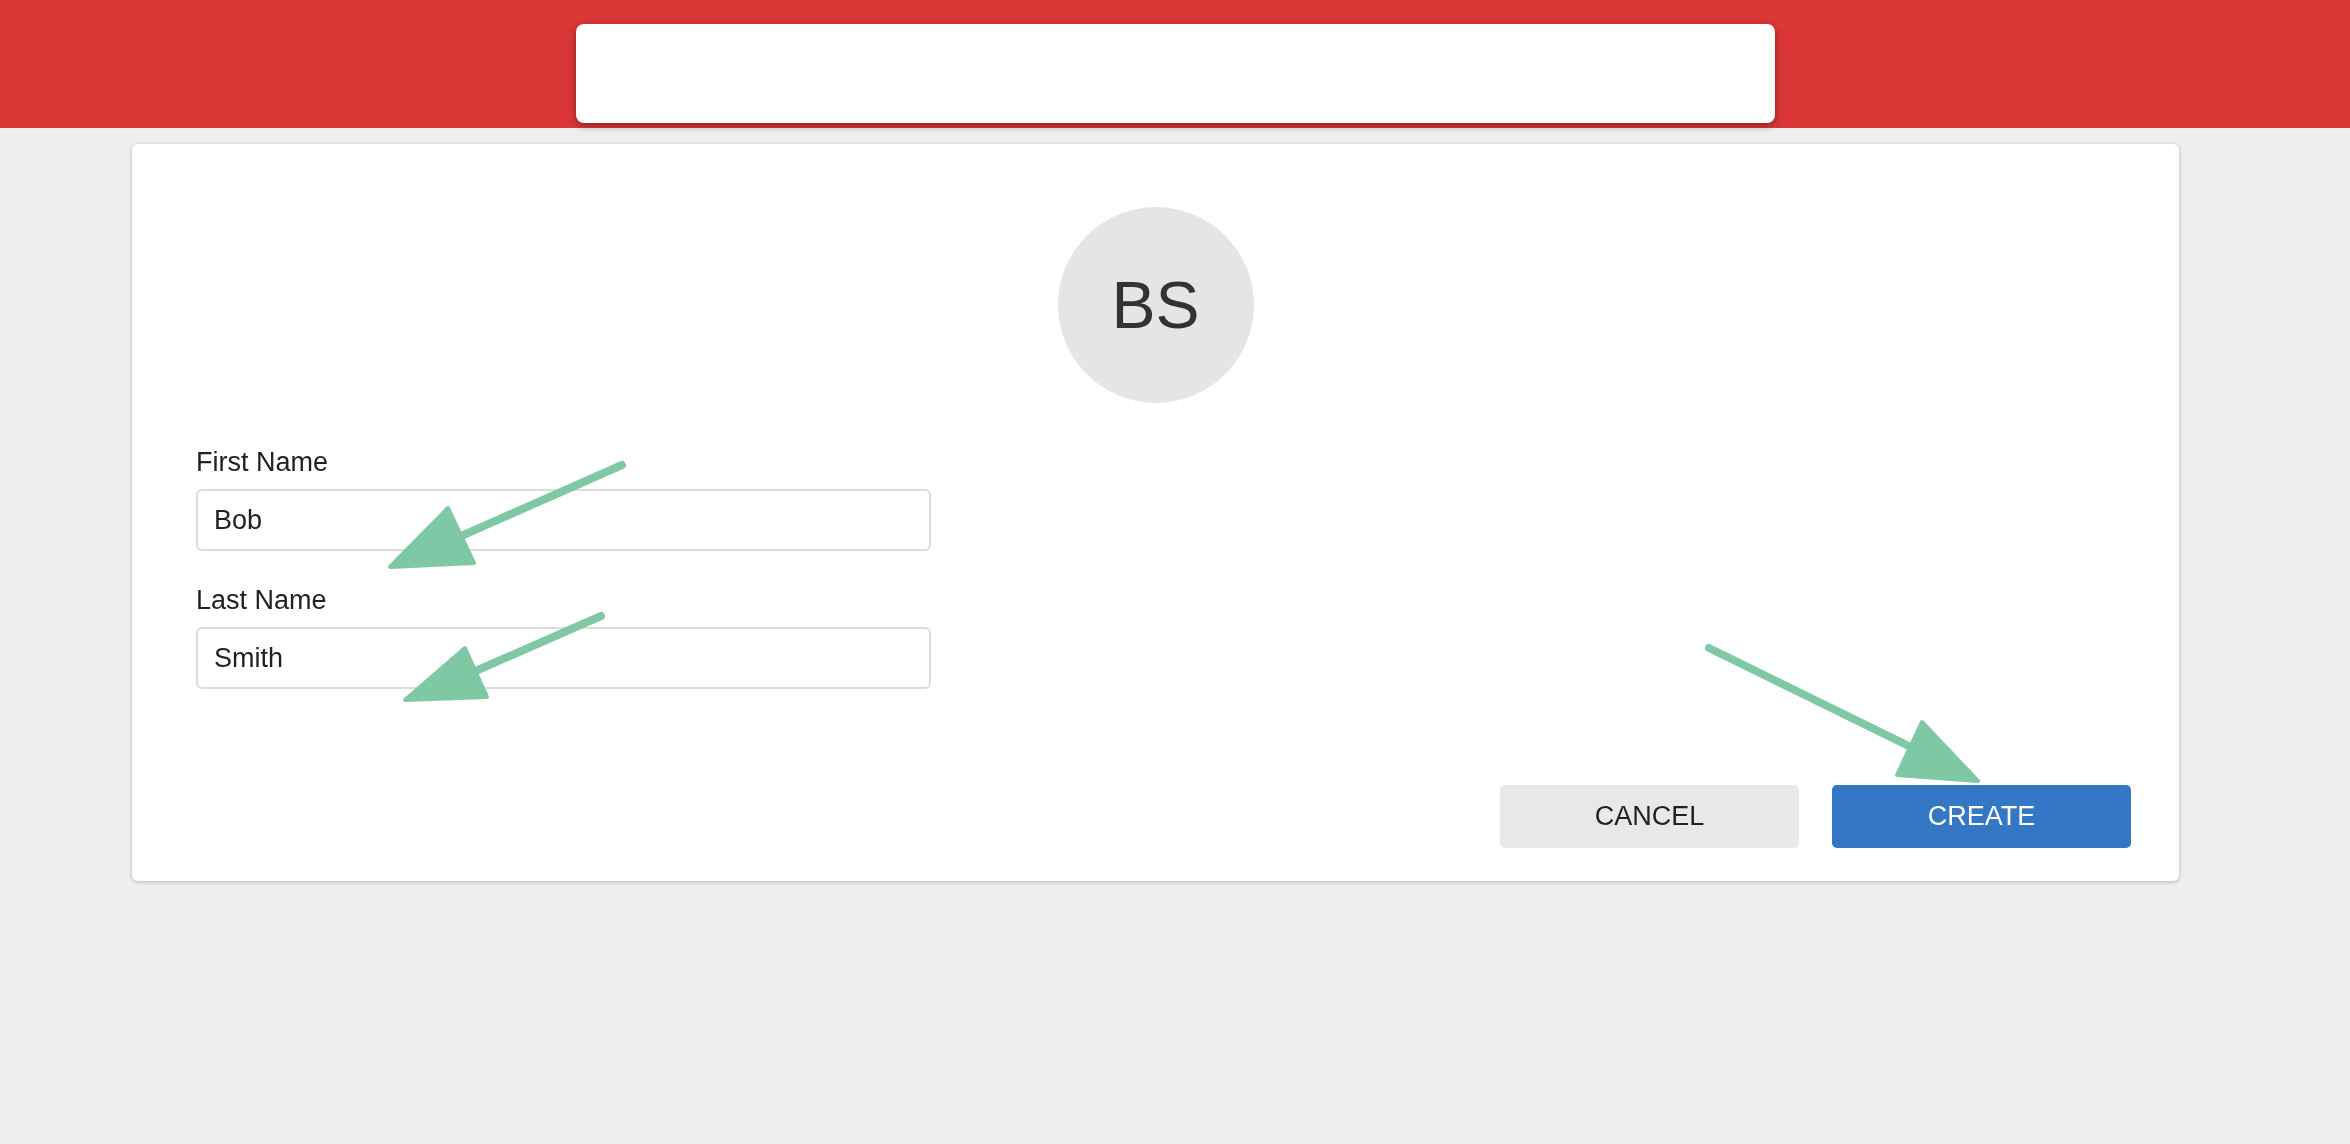  What do you see at coordinates (262, 600) in the screenshot?
I see `field-label: Last Name` at bounding box center [262, 600].